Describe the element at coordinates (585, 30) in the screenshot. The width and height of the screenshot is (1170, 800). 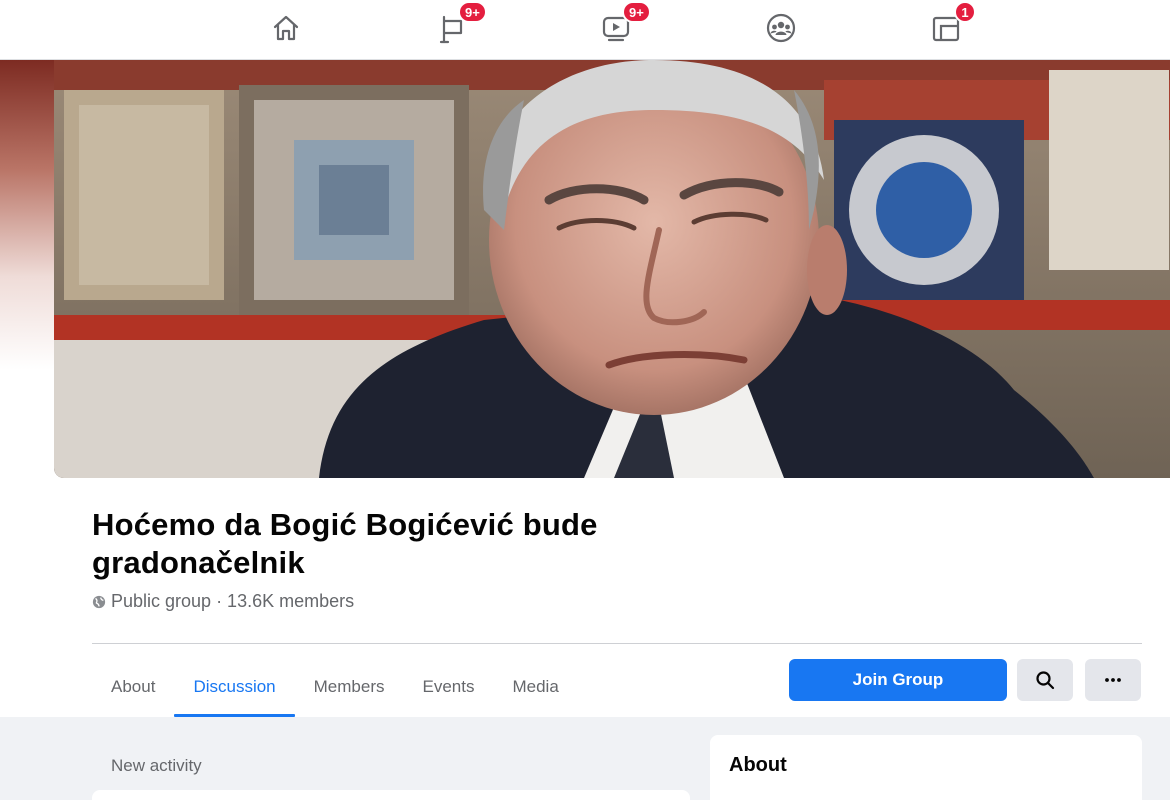
I see `top-navigation-bar: 9+ 9+ 1` at that location.